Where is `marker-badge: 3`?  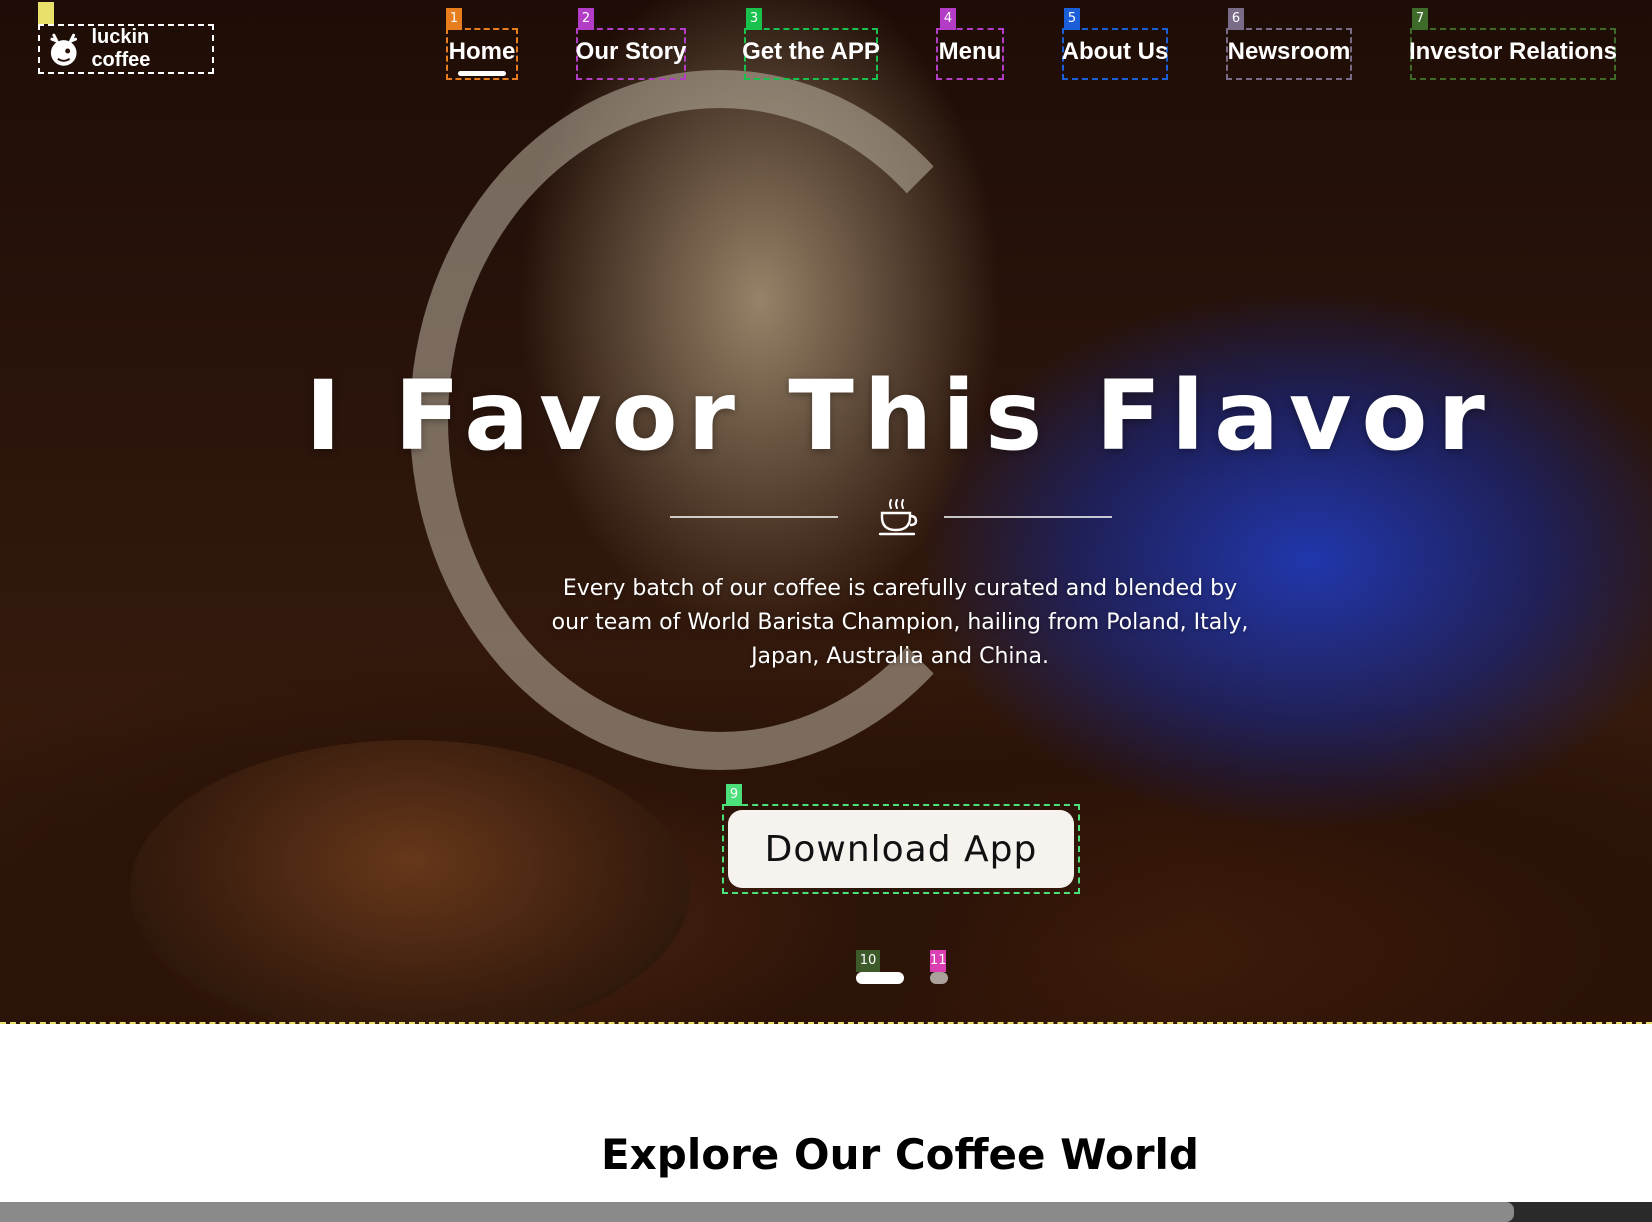 marker-badge: 3 is located at coordinates (754, 19).